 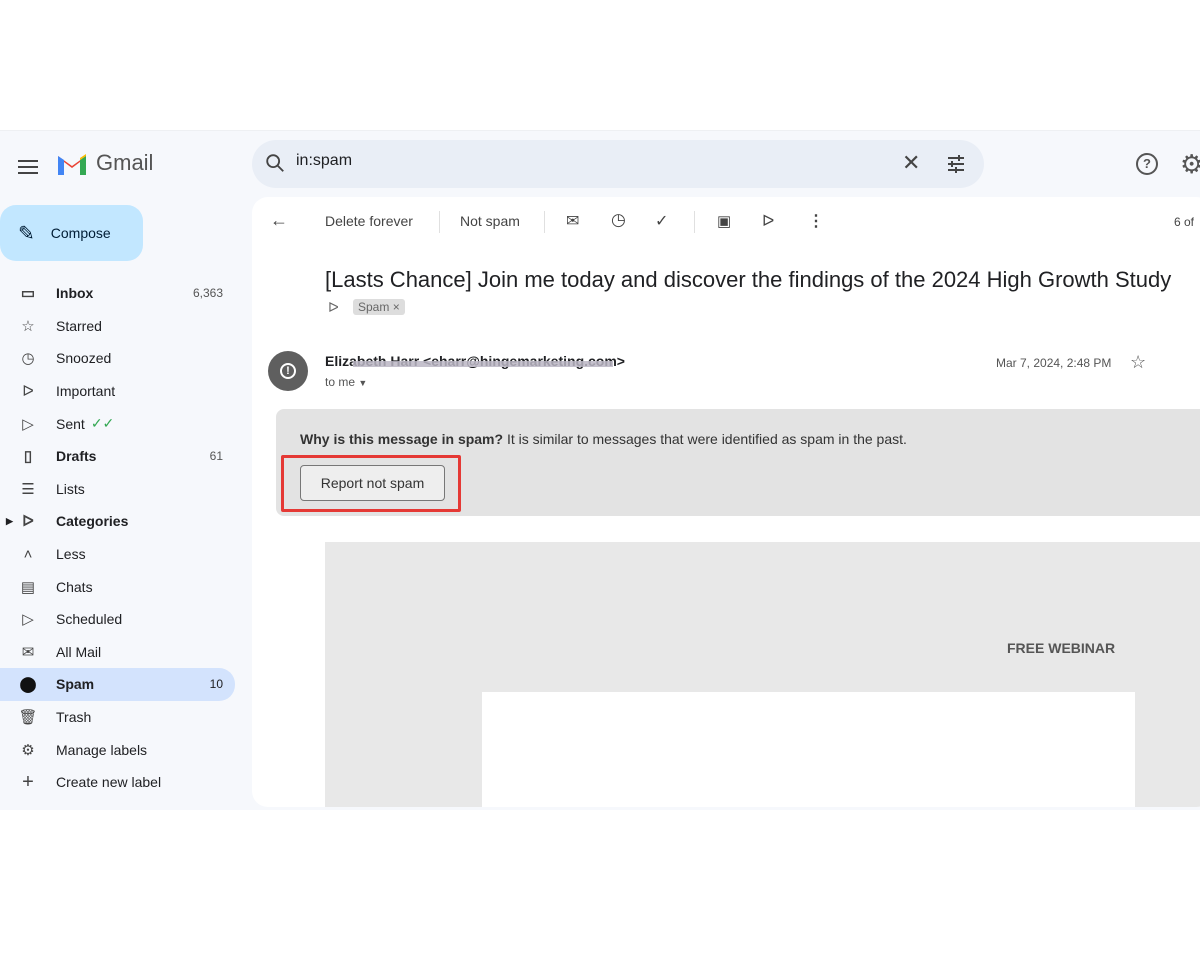 What do you see at coordinates (74, 717) in the screenshot?
I see `label: Trash` at bounding box center [74, 717].